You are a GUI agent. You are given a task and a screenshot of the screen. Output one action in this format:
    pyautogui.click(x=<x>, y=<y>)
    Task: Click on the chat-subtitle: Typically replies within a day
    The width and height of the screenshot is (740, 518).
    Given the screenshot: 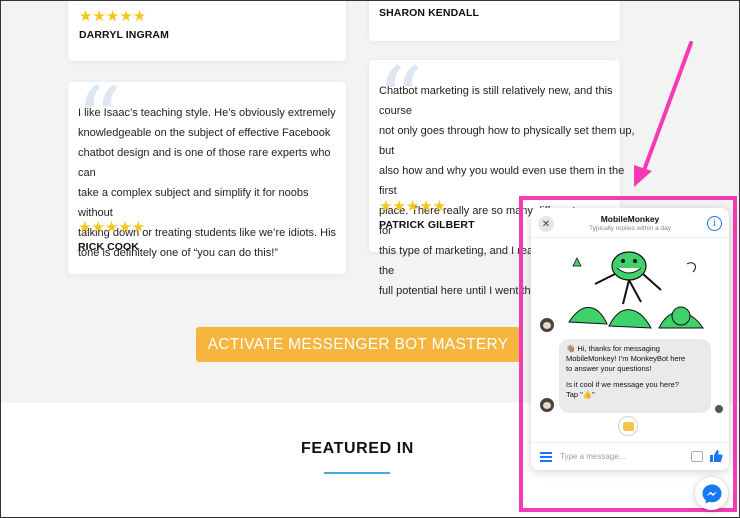 What is the action you would take?
    pyautogui.click(x=629, y=228)
    